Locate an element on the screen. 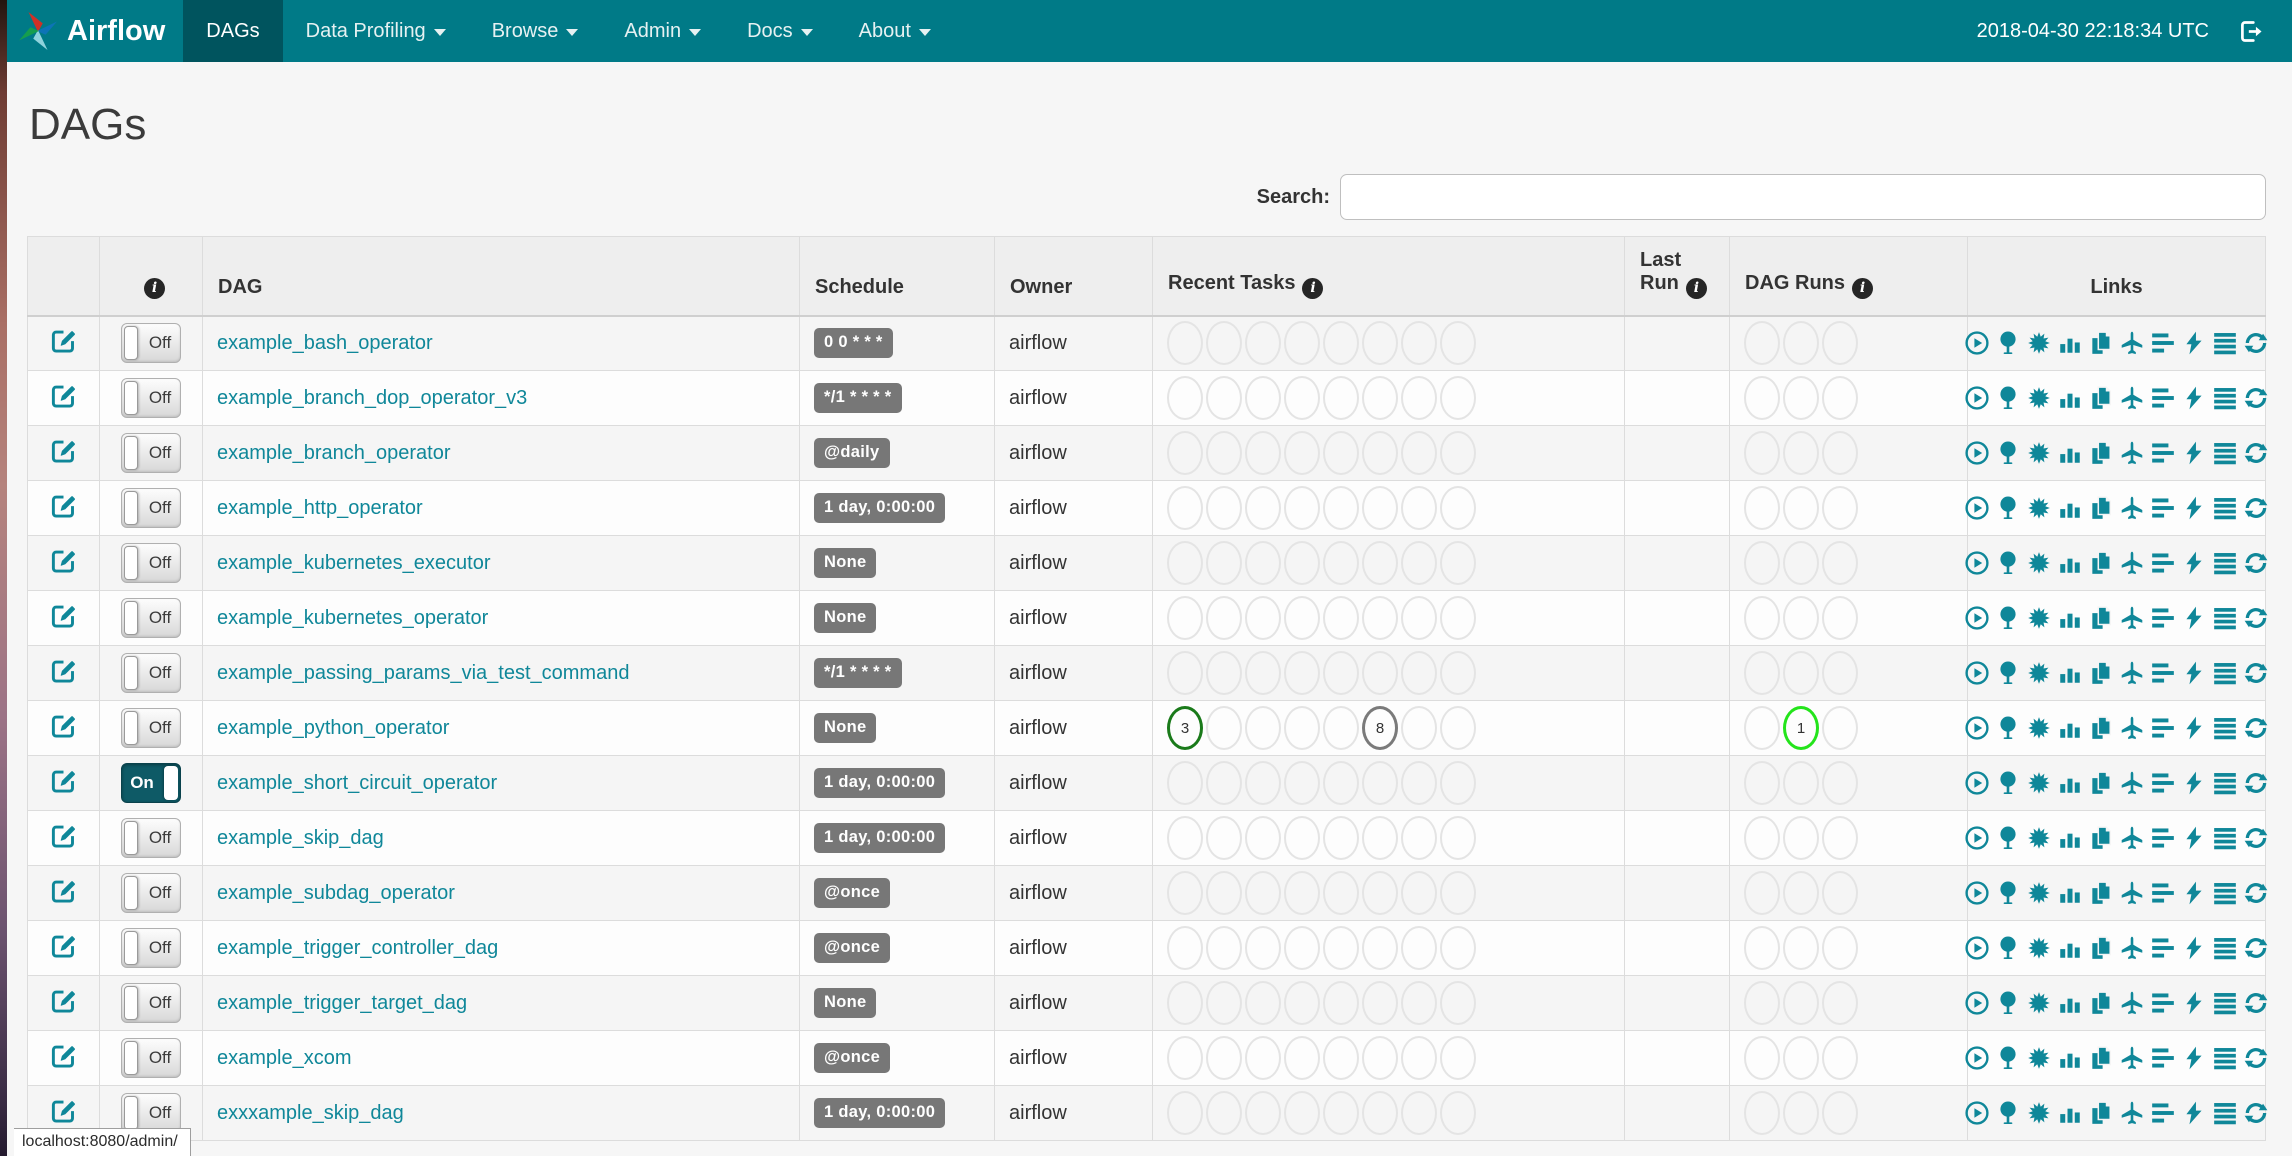  dag-name-link: example_passing_params_via_test_command is located at coordinates (423, 673).